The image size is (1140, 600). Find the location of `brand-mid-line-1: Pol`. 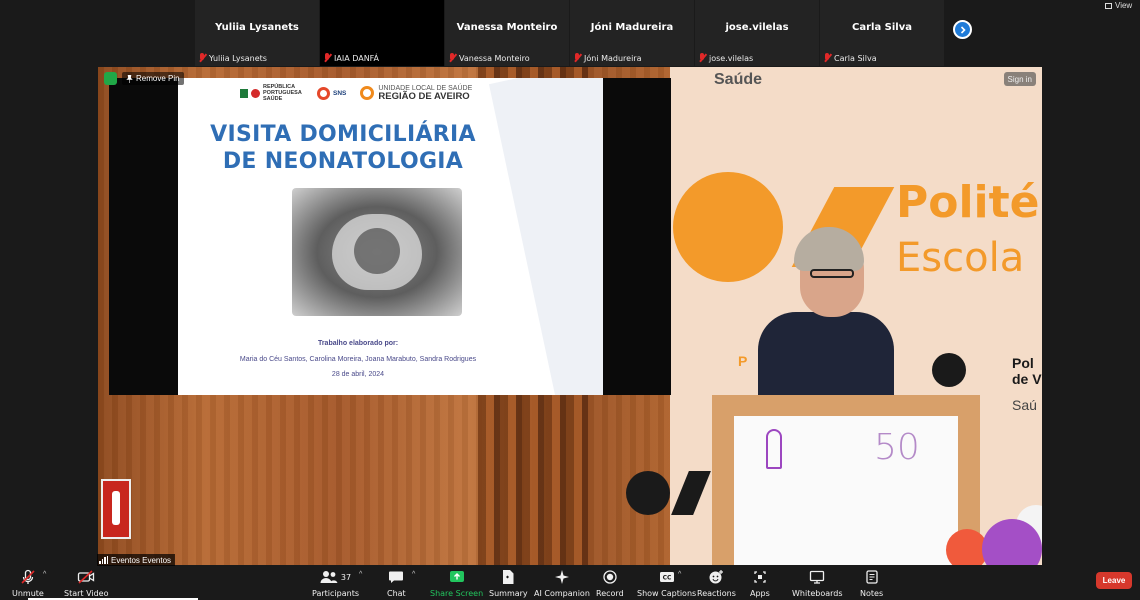

brand-mid-line-1: Pol is located at coordinates (1023, 363).